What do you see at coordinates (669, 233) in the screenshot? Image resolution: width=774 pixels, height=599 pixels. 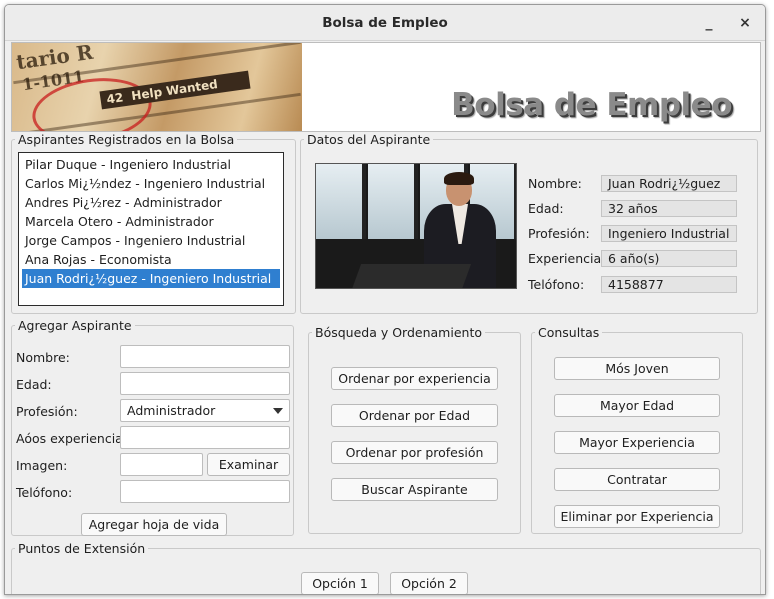 I see `profesion-value: Ingeniero Industrial` at bounding box center [669, 233].